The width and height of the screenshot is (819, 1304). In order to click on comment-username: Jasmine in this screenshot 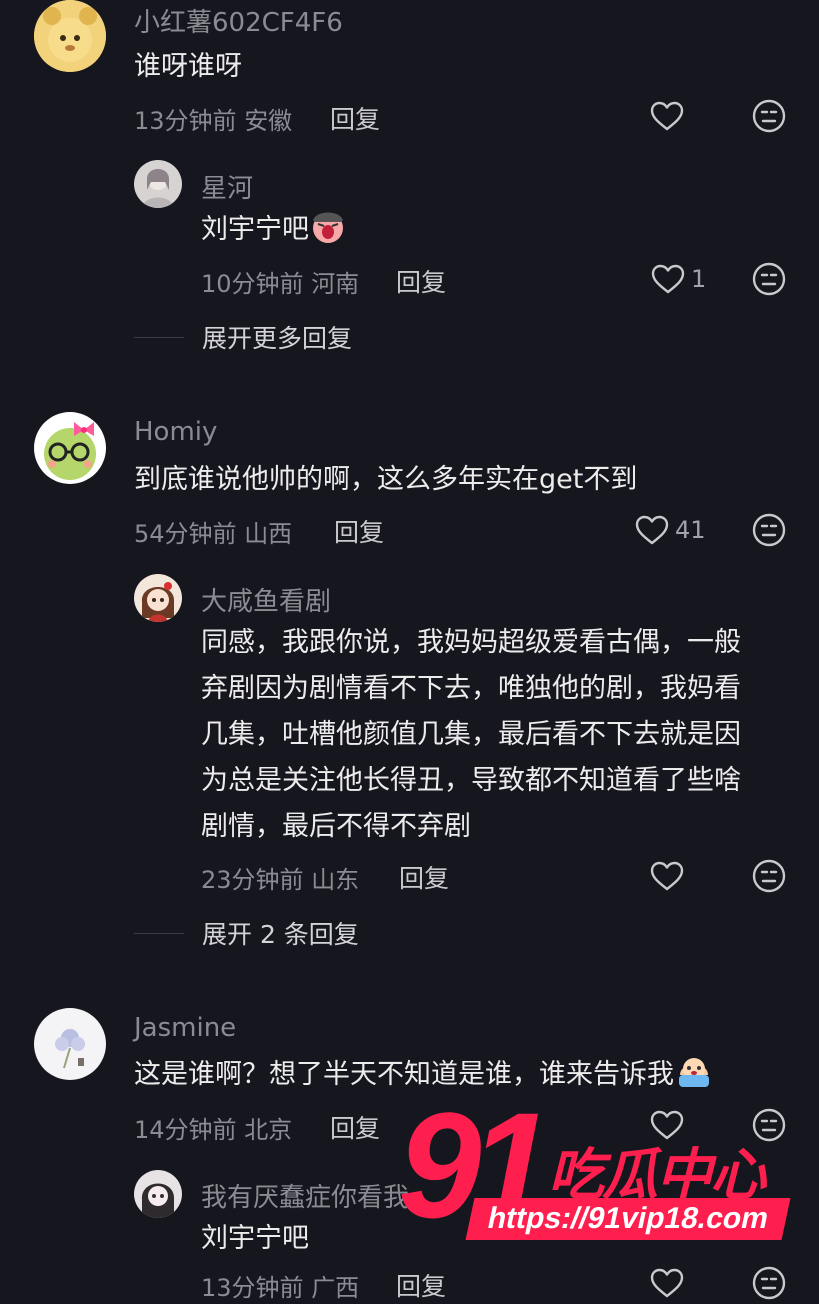, I will do `click(185, 1028)`.